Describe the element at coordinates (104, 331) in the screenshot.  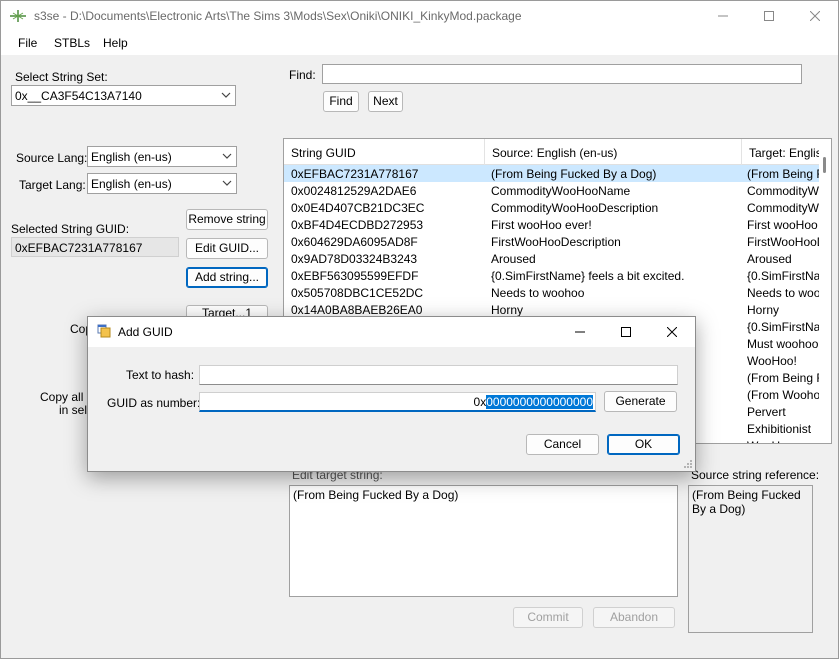
I see `window-app-icon` at that location.